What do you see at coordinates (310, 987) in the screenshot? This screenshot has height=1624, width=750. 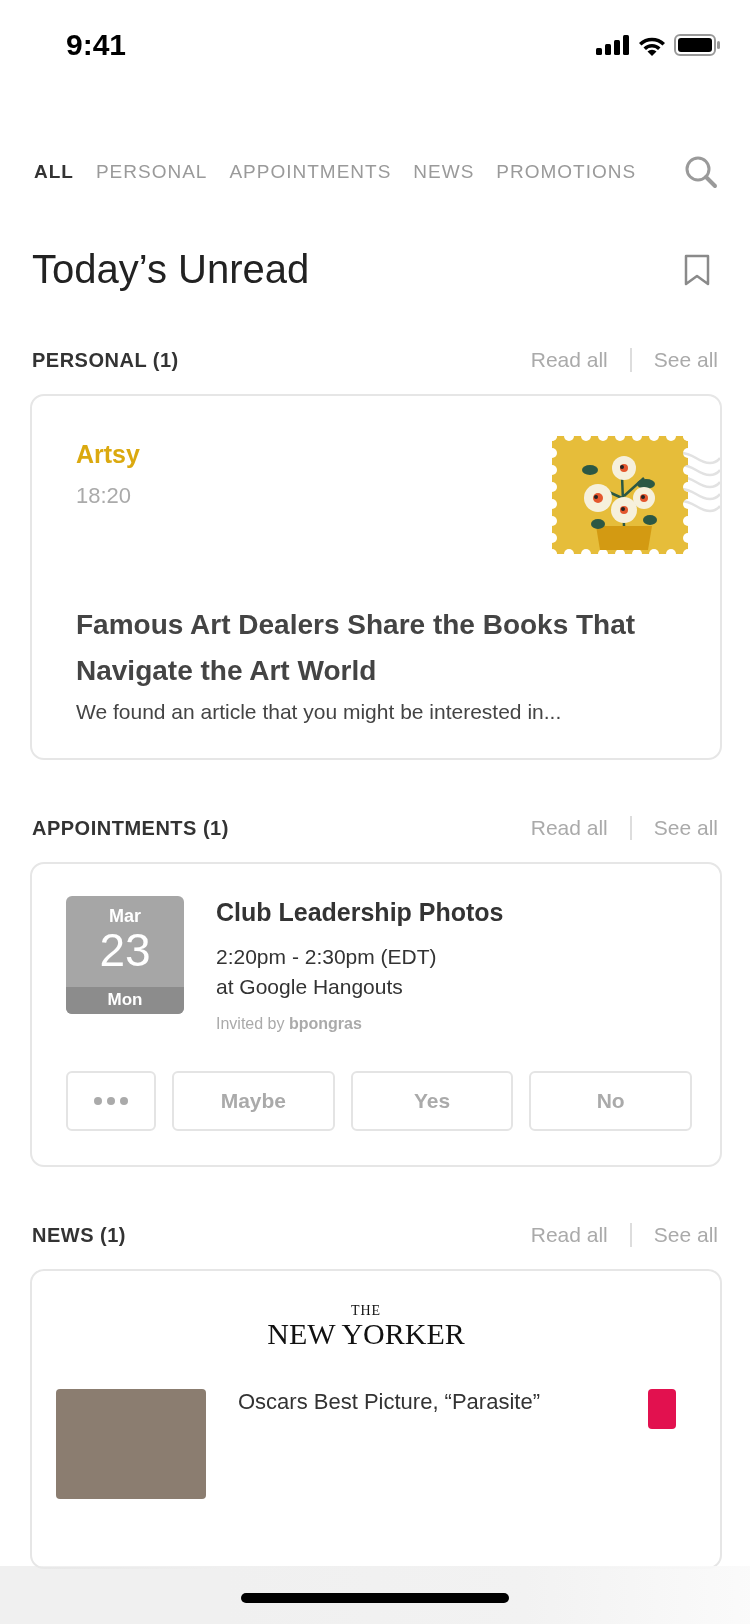 I see `event-location: at Google Hangouts` at bounding box center [310, 987].